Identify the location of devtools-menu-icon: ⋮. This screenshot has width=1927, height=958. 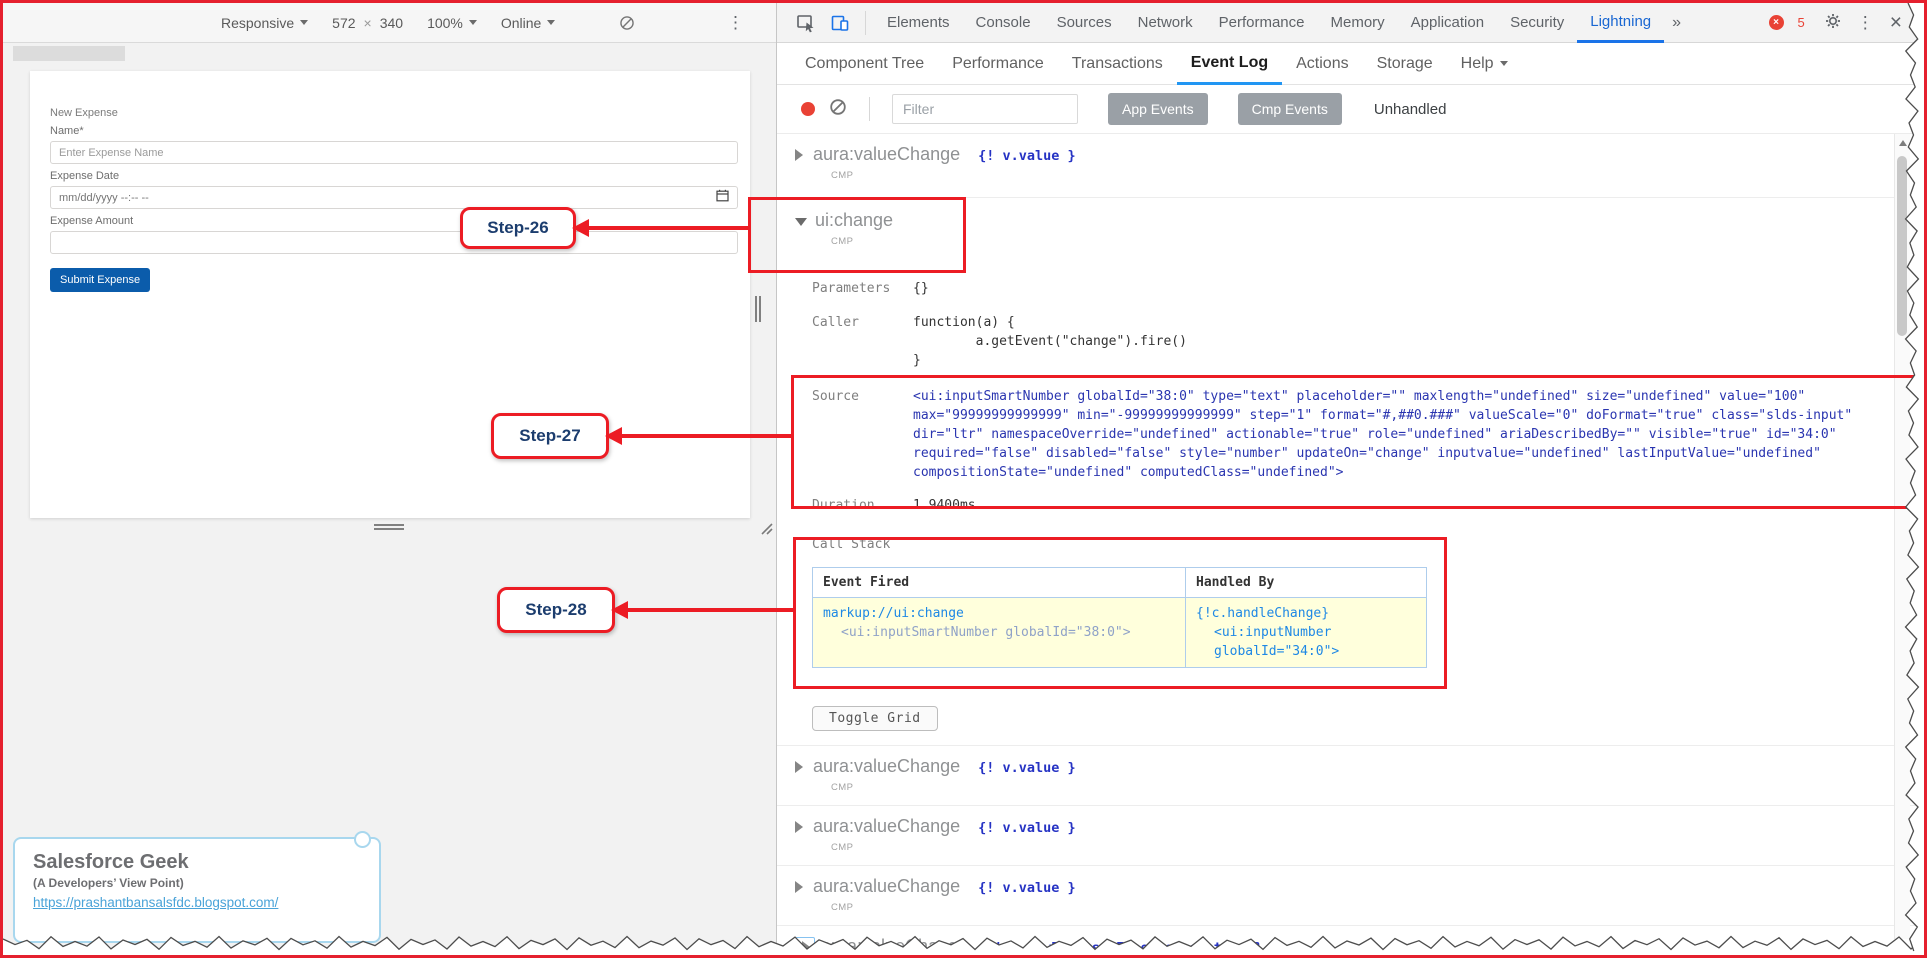
(1865, 23).